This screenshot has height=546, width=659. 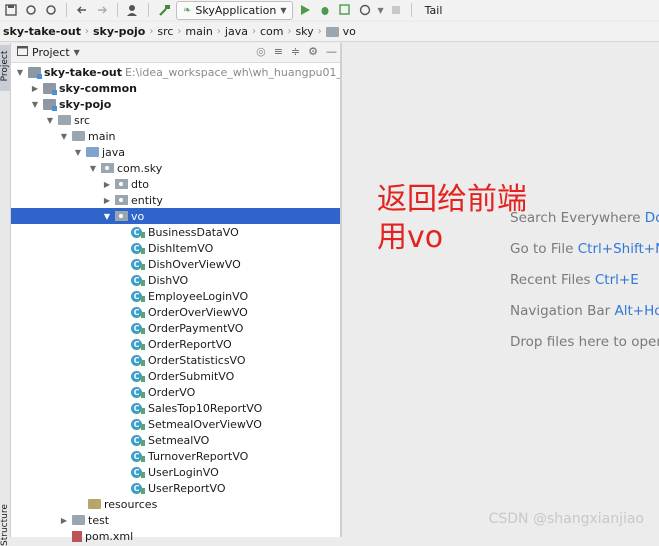 What do you see at coordinates (51, 52) in the screenshot?
I see `panel-title: Project` at bounding box center [51, 52].